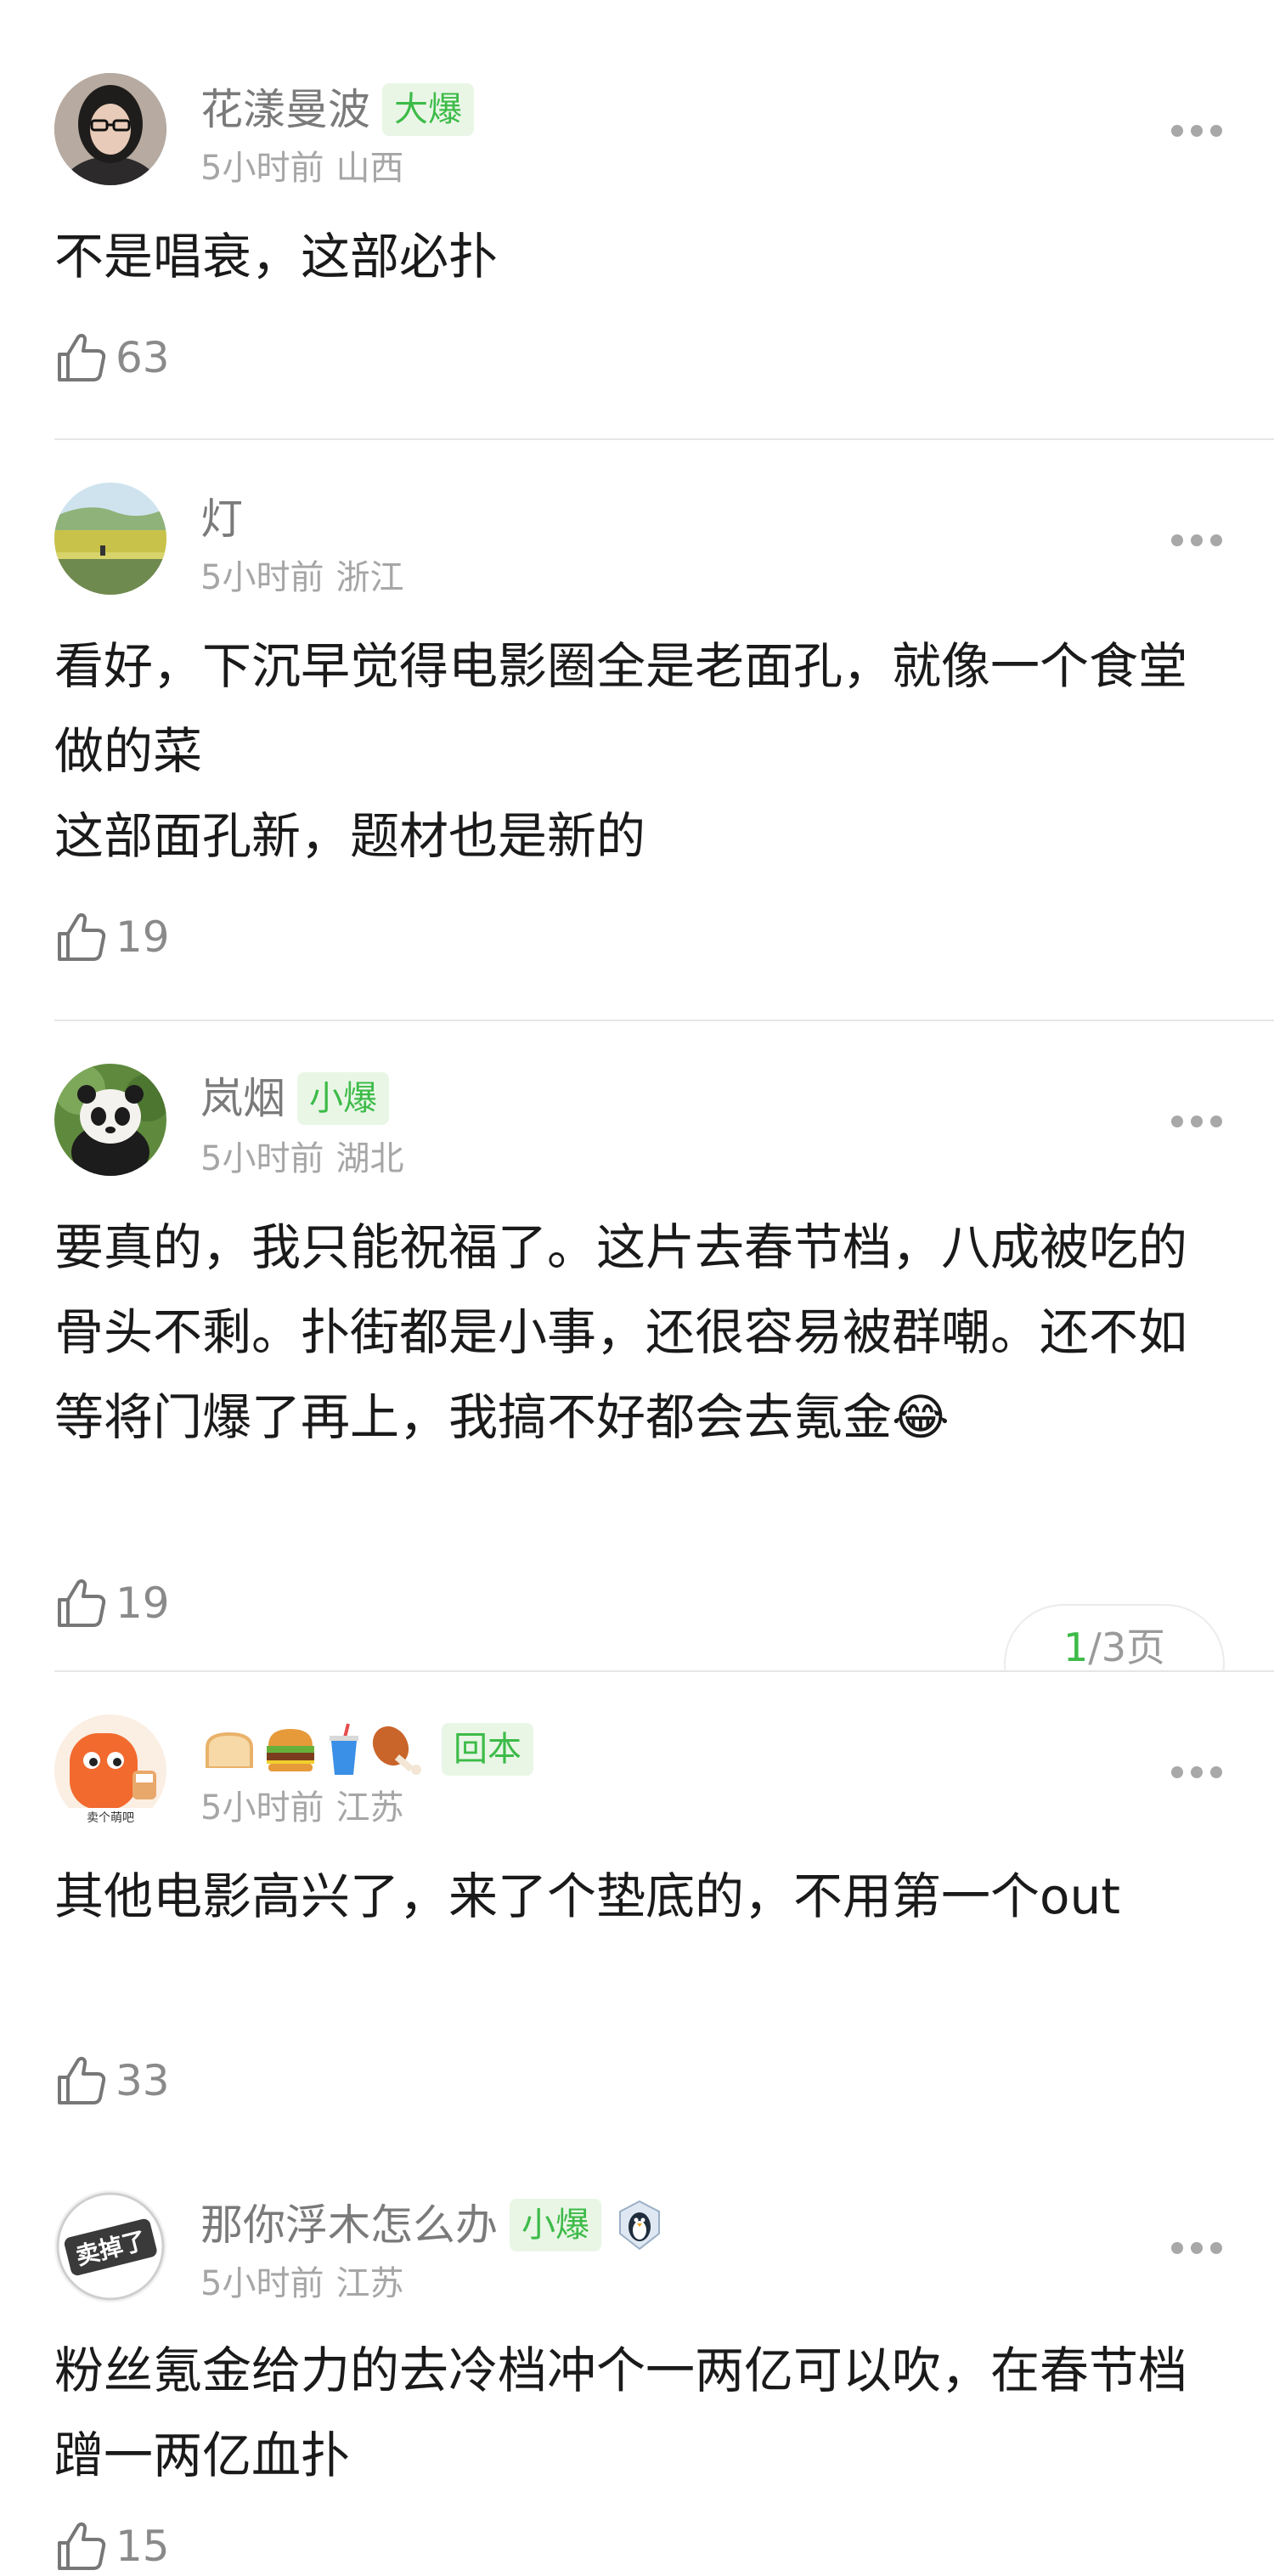 This screenshot has width=1274, height=2576. Describe the element at coordinates (349, 2225) in the screenshot. I see `username: 那你浮木怎么办` at that location.